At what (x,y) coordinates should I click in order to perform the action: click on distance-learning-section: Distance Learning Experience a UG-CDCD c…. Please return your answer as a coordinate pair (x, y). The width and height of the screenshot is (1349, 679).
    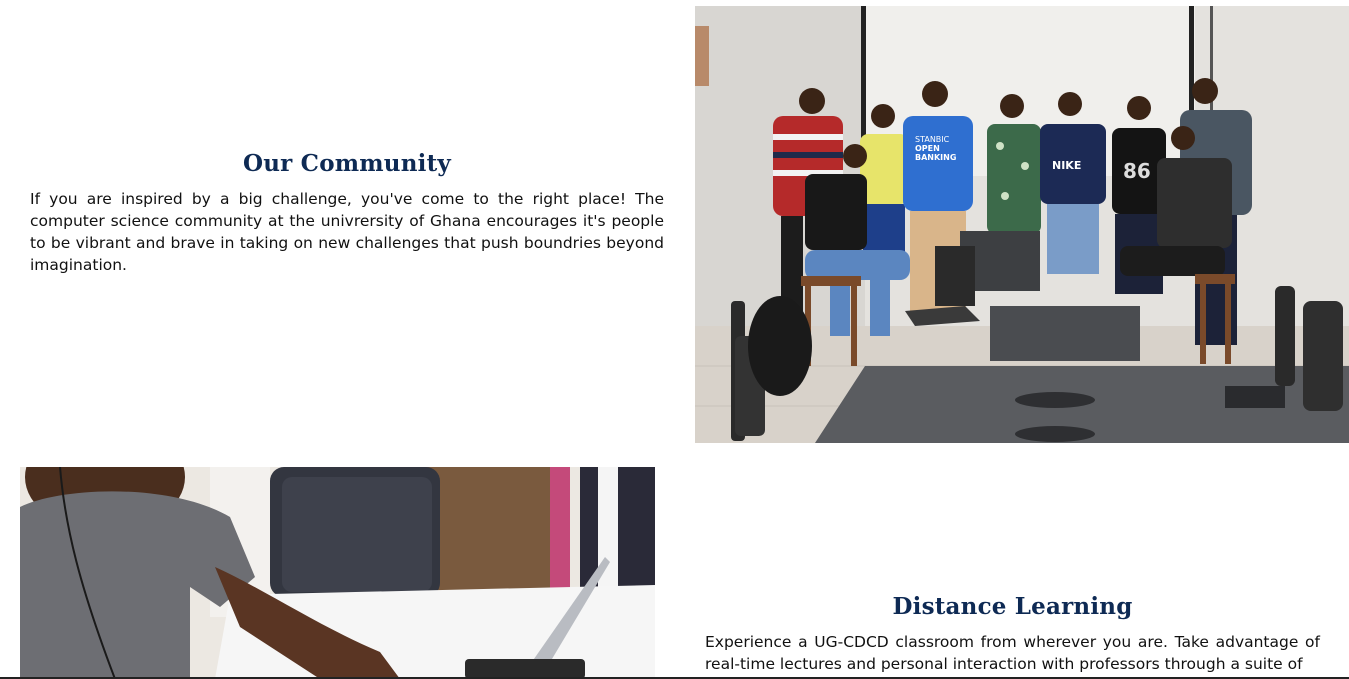
    Looking at the image, I should click on (1012, 634).